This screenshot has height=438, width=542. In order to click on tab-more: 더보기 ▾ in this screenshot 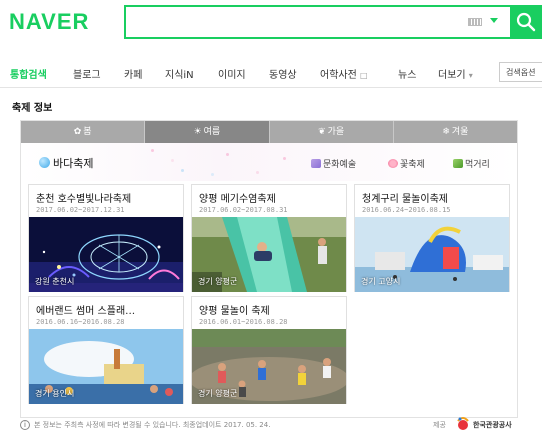, I will do `click(455, 73)`.